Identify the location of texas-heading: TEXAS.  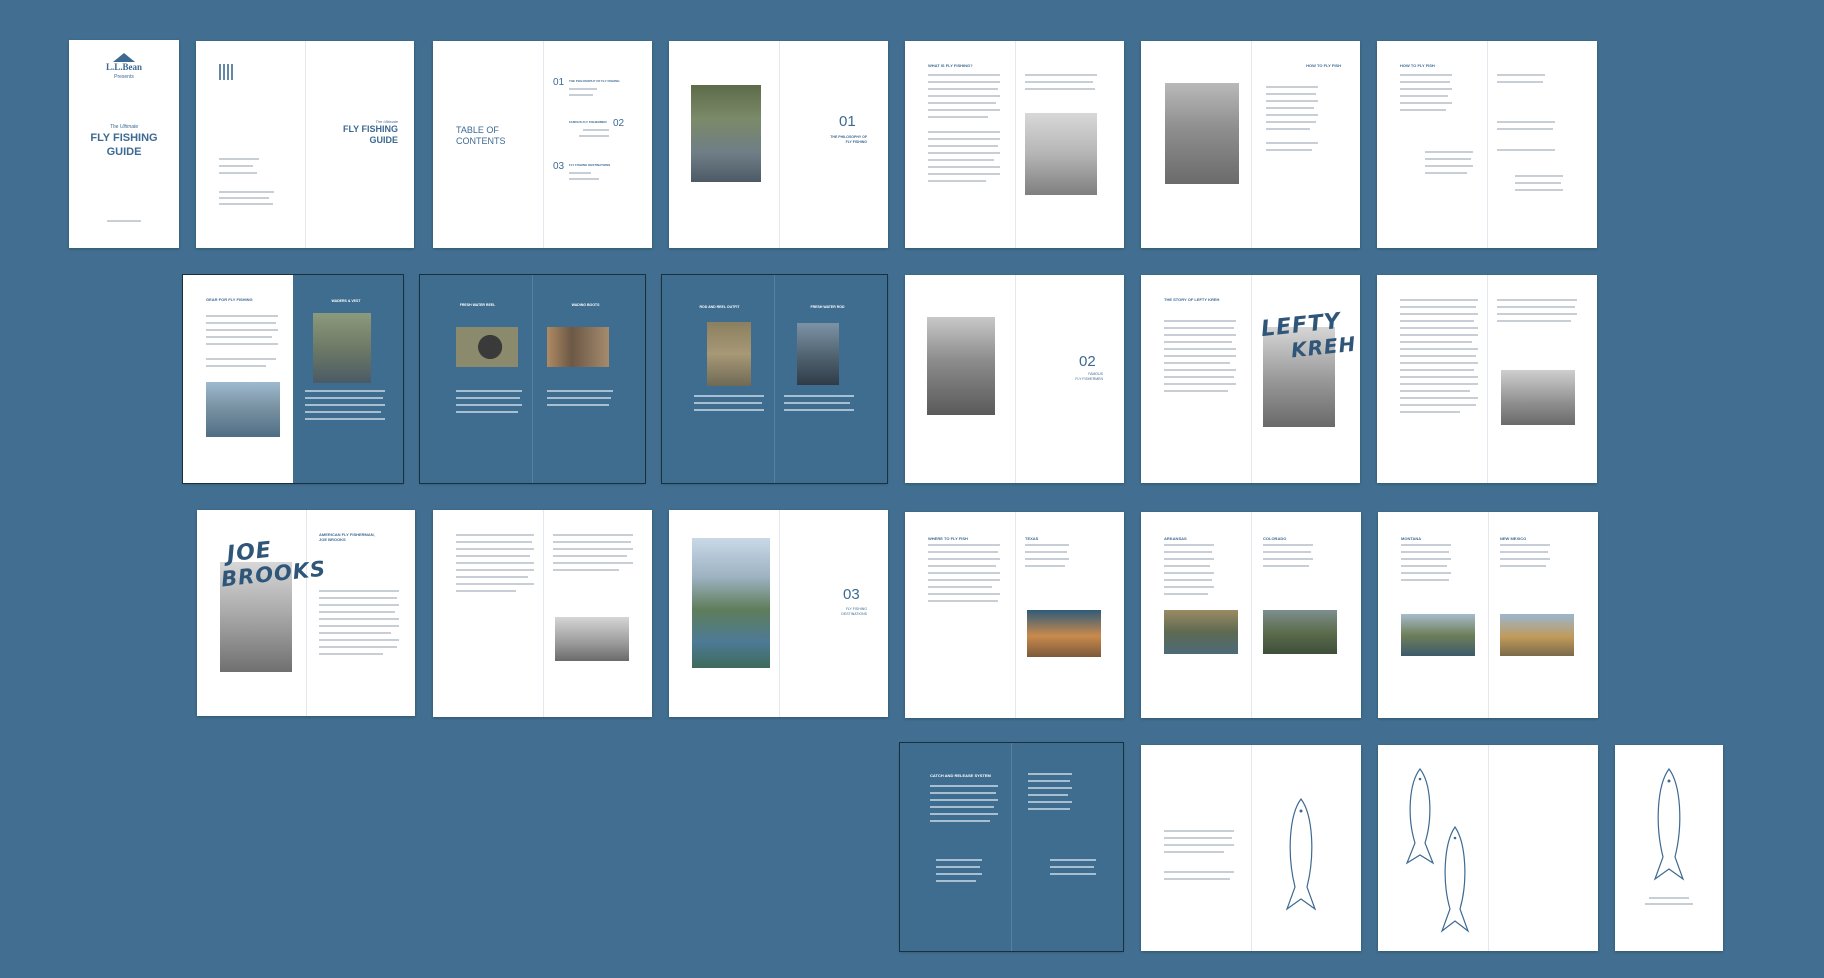
(1032, 538).